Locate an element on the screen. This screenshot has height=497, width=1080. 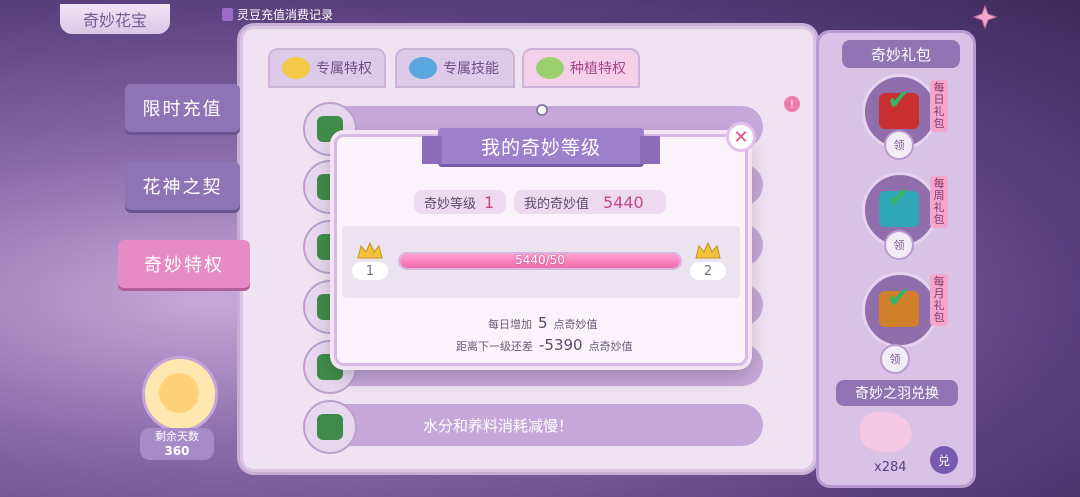
modal-title: 我的奇妙等级 is located at coordinates (541, 146).